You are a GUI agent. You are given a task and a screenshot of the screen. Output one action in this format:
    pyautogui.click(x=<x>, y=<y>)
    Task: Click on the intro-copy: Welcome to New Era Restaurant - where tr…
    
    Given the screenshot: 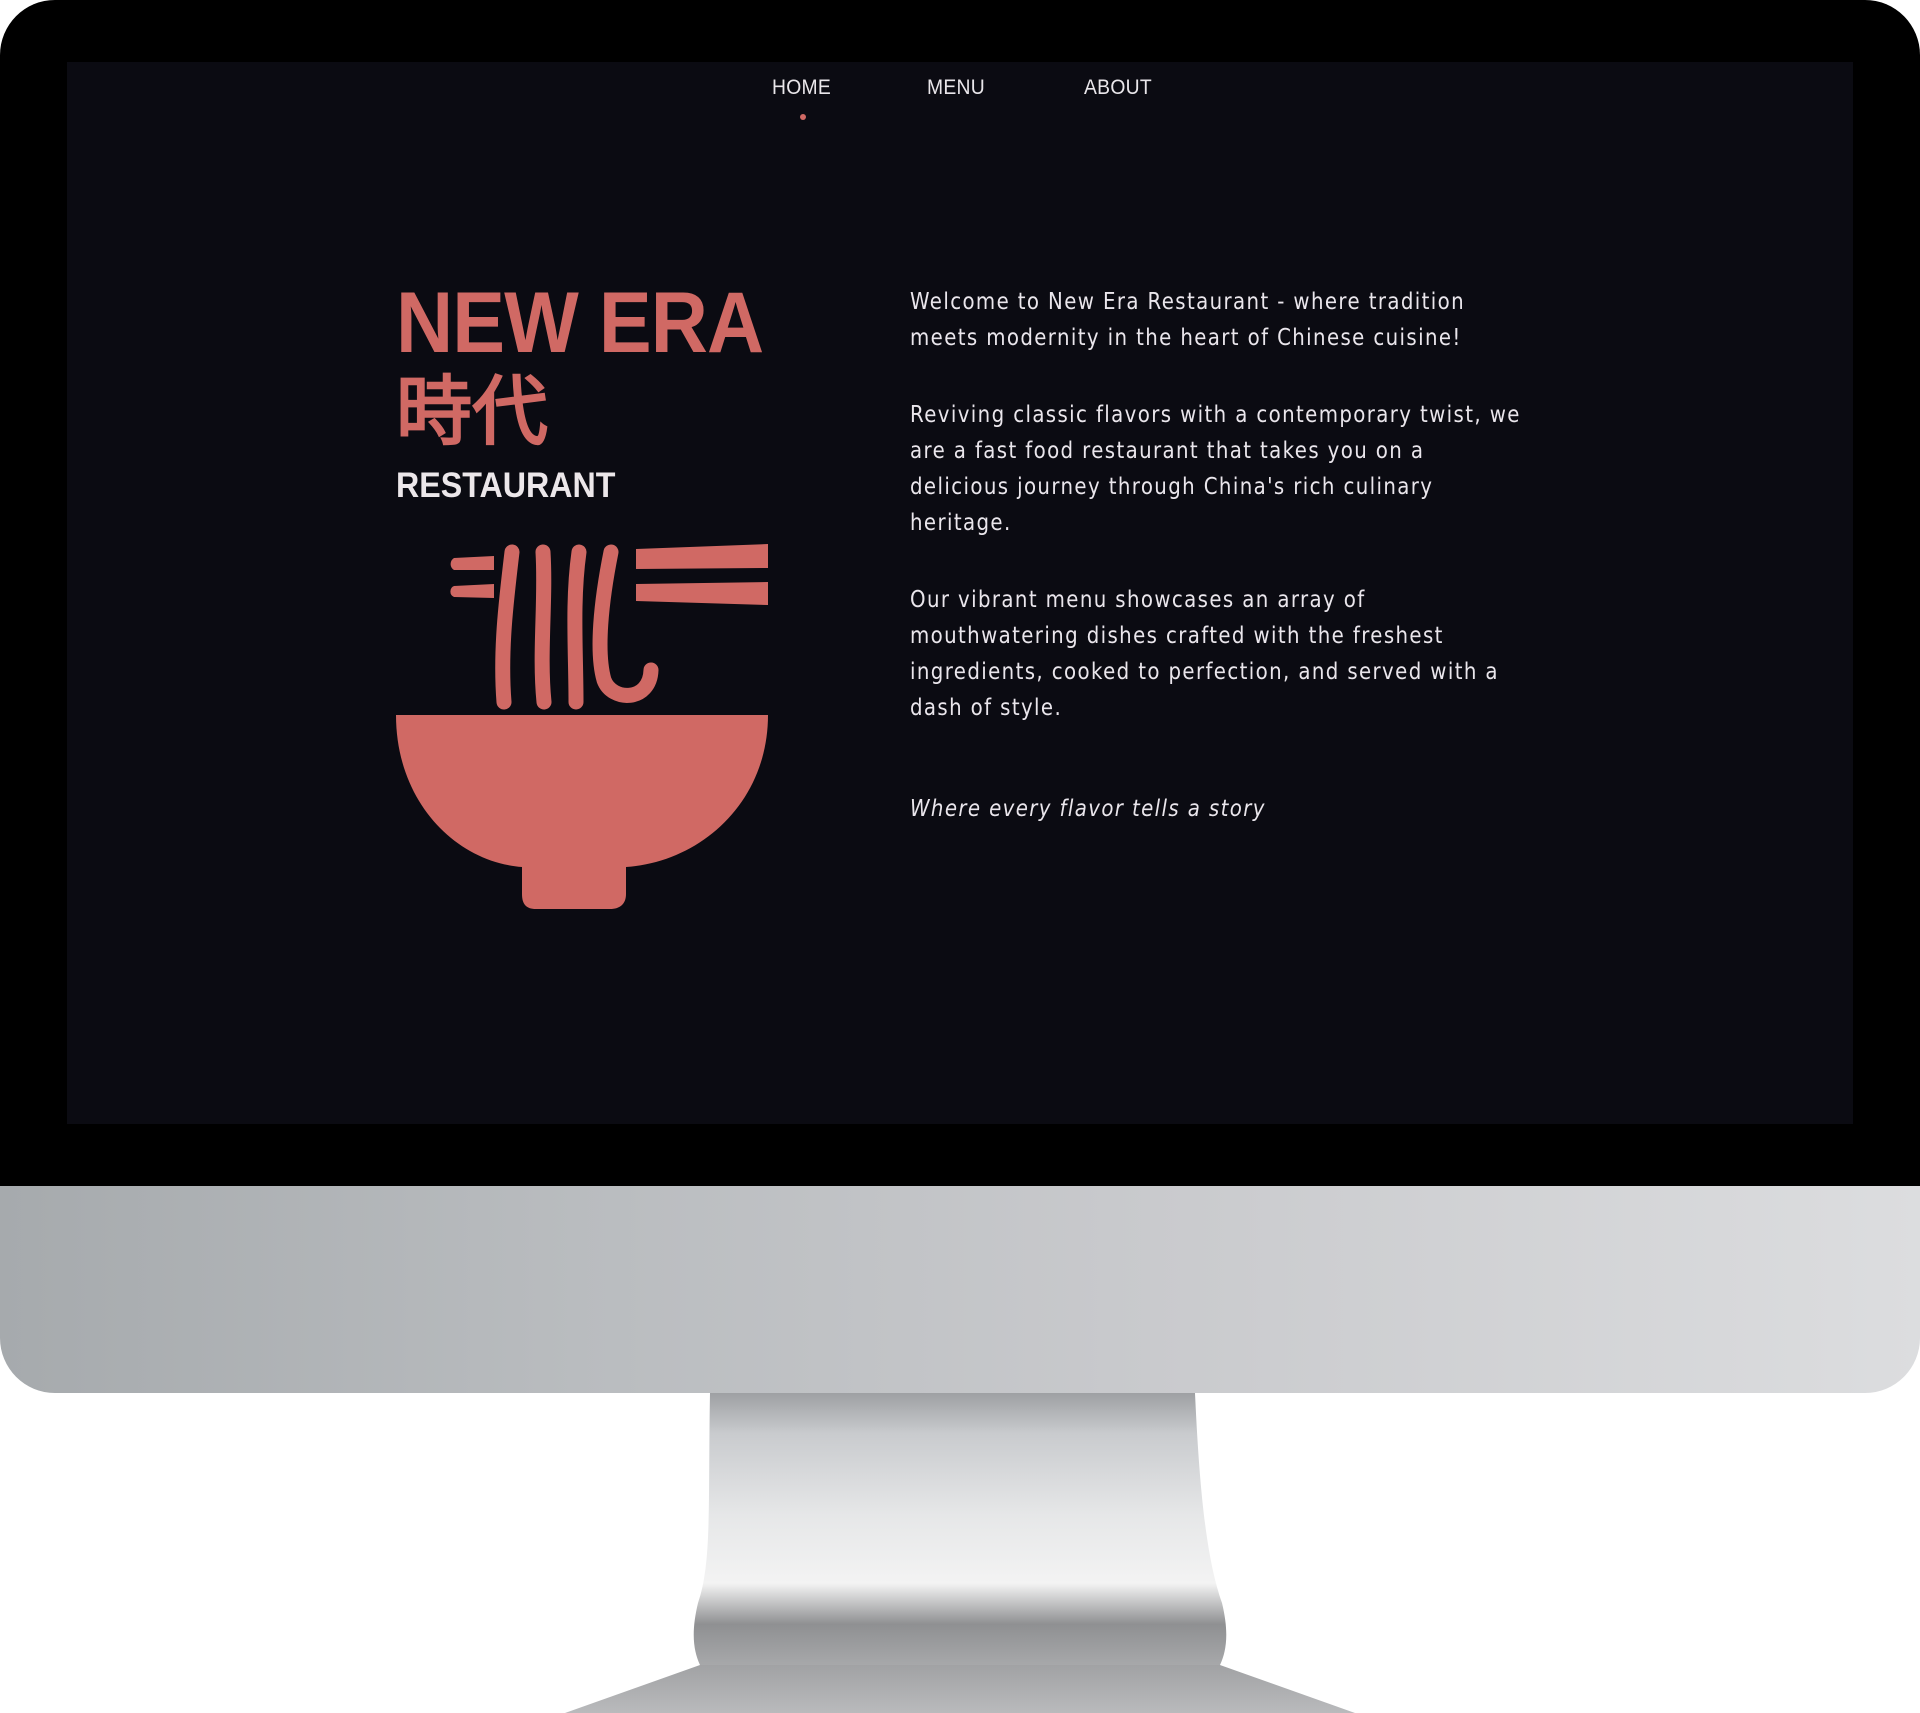 What is the action you would take?
    pyautogui.click(x=1230, y=525)
    